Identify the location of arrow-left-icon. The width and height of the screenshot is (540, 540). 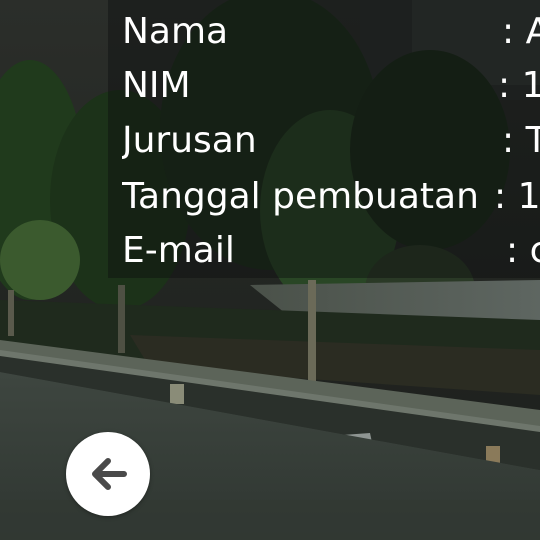
(109, 474).